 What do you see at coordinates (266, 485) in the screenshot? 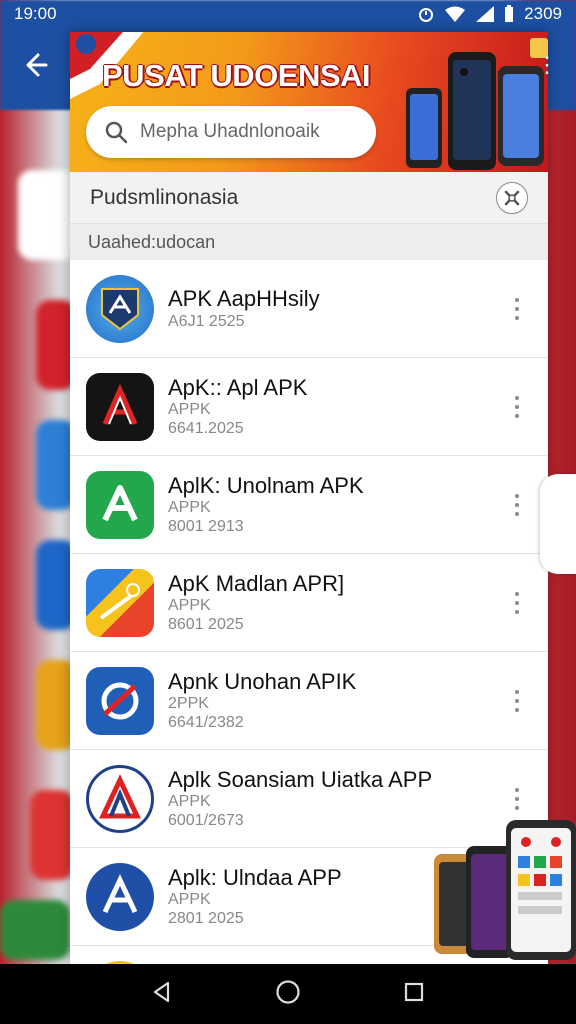
I see `app-name: AplK: Unolnam APK` at bounding box center [266, 485].